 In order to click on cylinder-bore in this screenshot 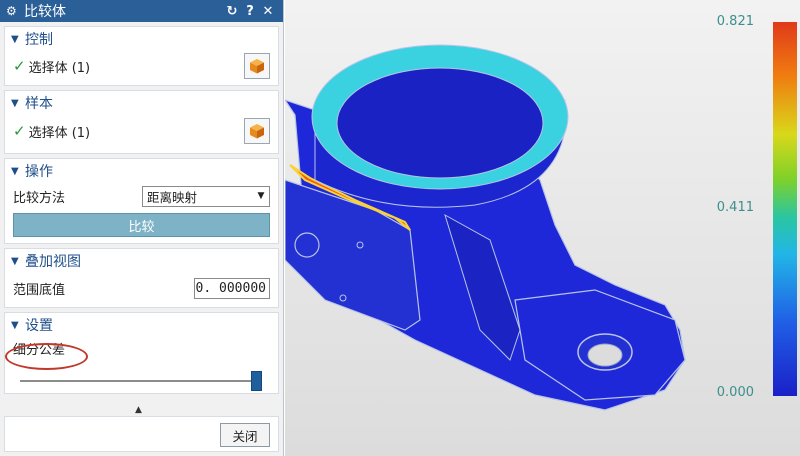, I will do `click(440, 123)`.